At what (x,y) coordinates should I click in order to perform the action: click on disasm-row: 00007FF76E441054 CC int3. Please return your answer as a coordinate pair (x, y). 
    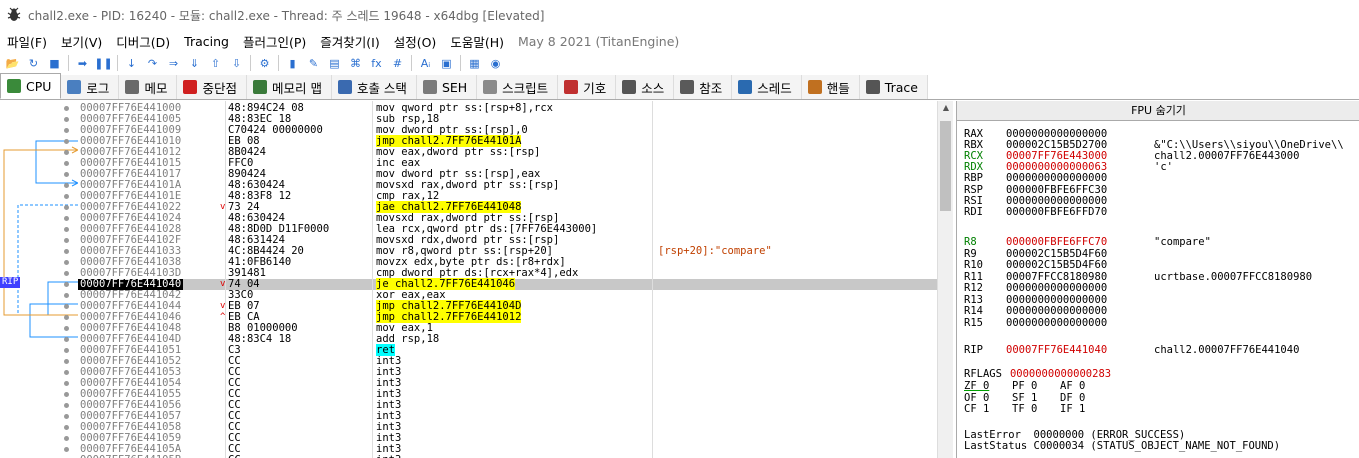
    Looking at the image, I should click on (501, 383).